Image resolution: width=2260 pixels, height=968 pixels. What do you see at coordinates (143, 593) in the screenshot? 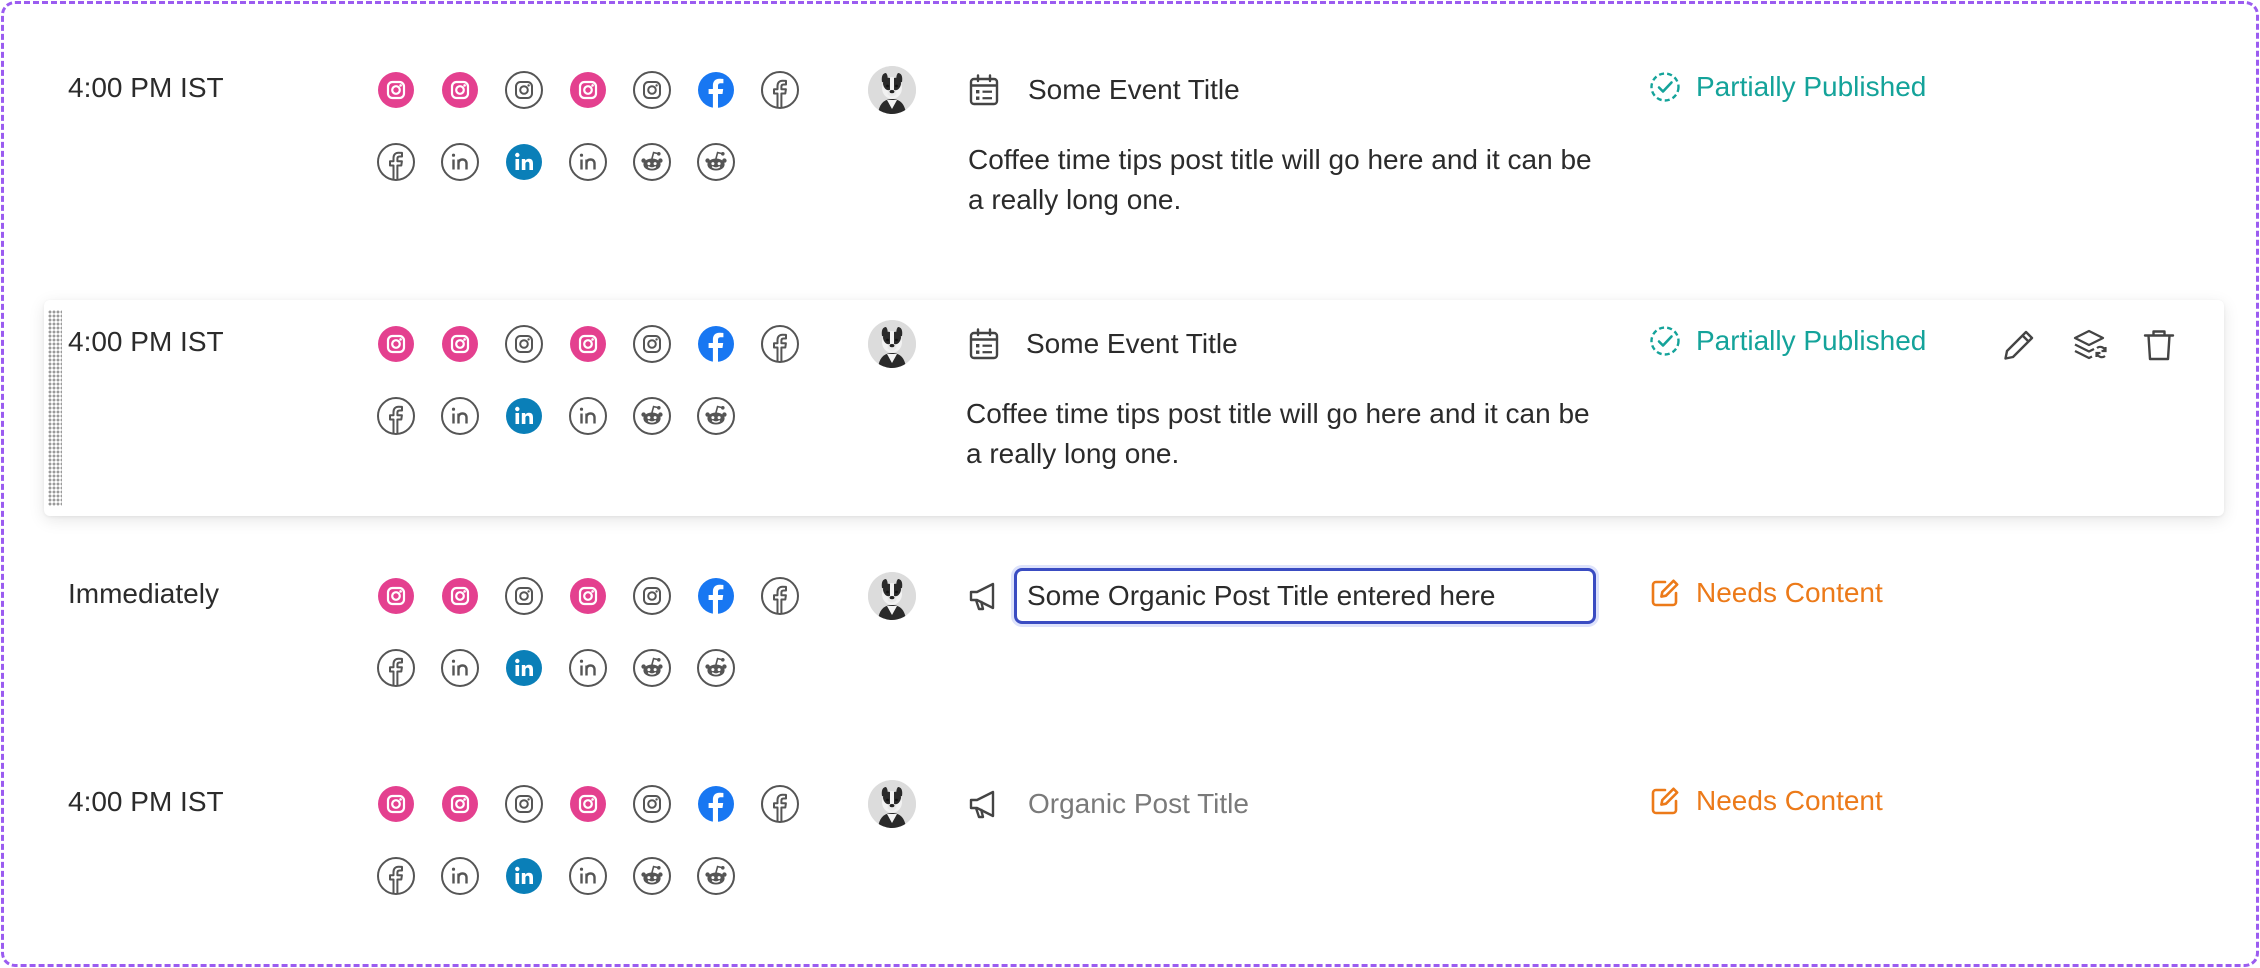
I see `post-time: Immediately` at bounding box center [143, 593].